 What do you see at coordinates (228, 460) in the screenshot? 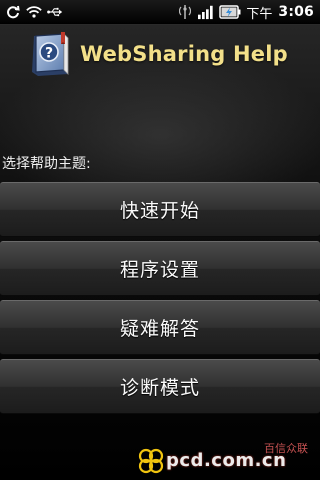
I see `watermark: pcd.com.cn 百信众联` at bounding box center [228, 460].